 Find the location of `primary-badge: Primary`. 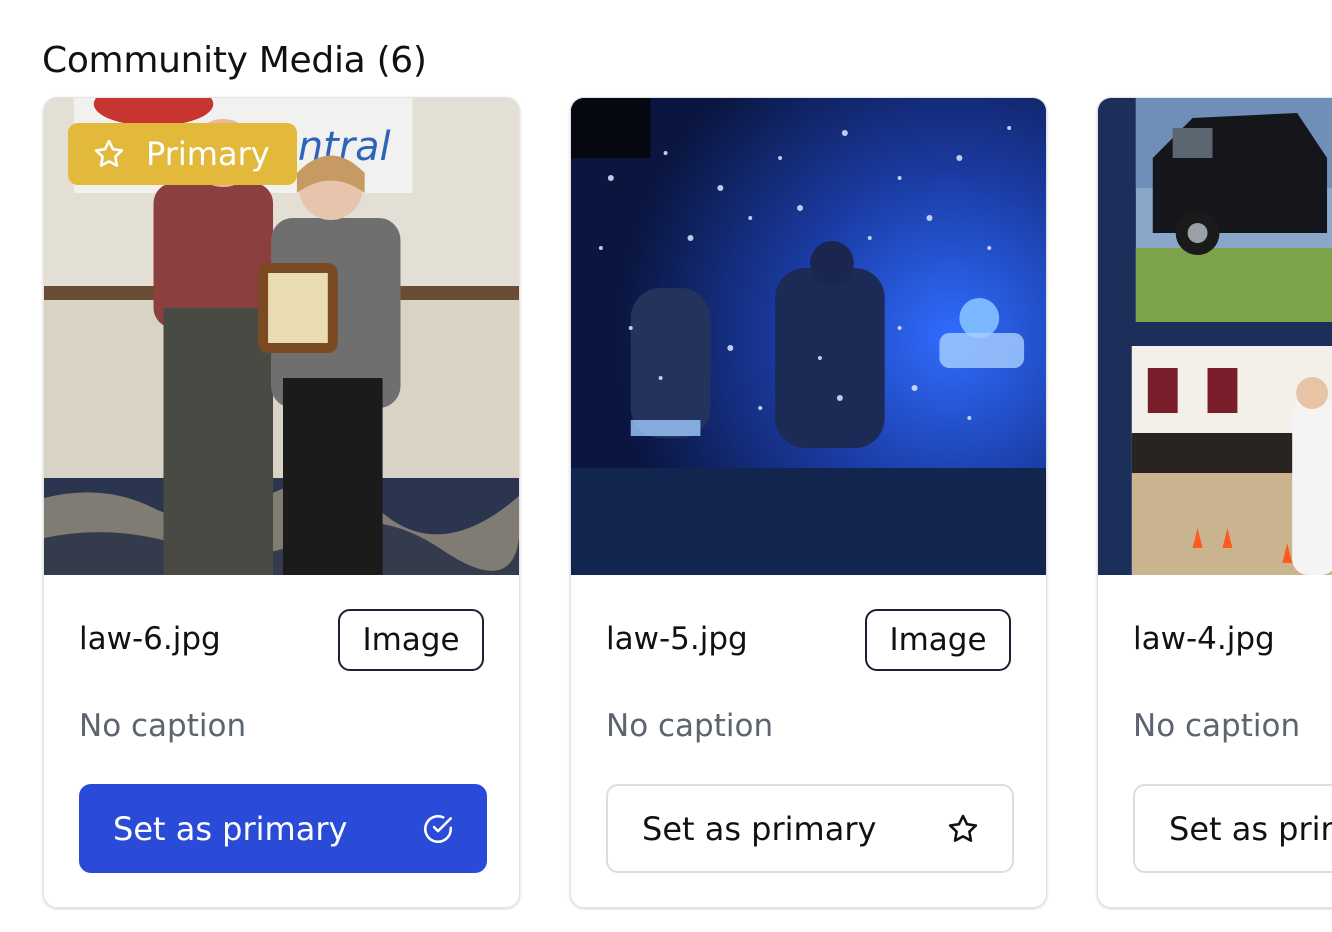

primary-badge: Primary is located at coordinates (182, 154).